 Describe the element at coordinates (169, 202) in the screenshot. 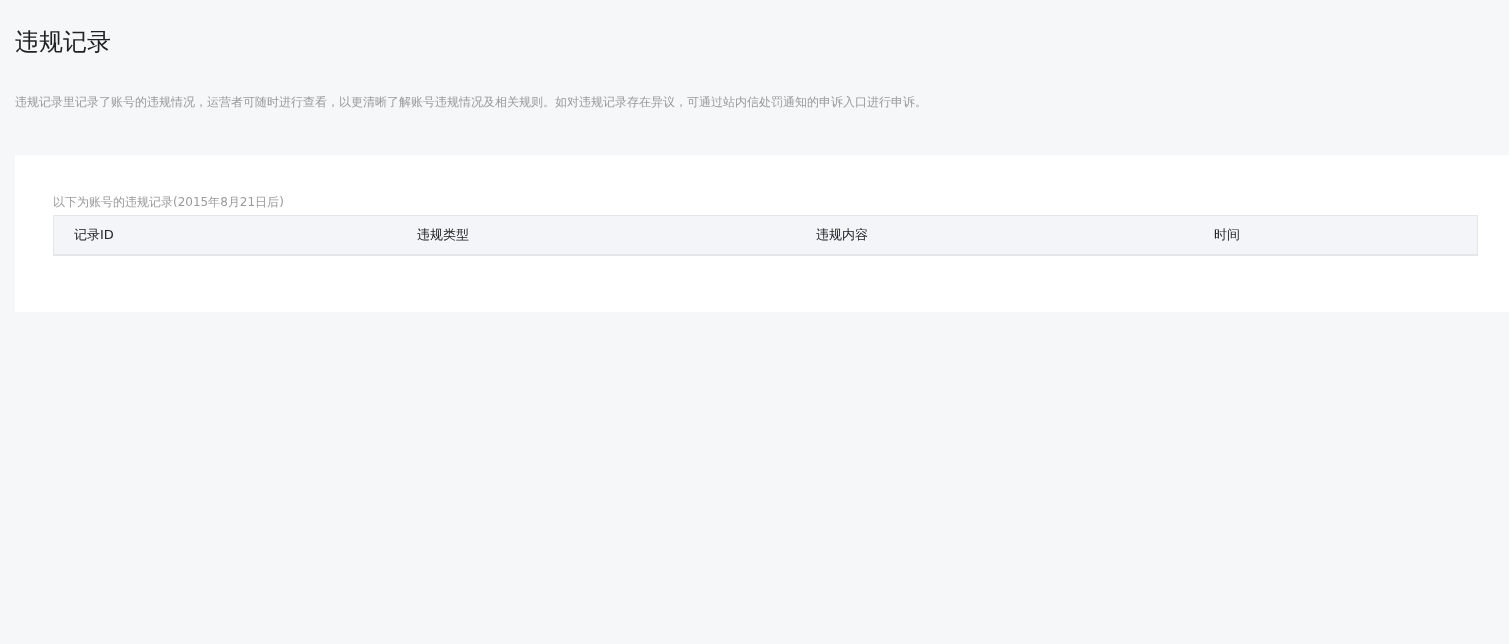

I see `records-caption: 以下为账号的违规记录(2015年8月21日后)` at that location.